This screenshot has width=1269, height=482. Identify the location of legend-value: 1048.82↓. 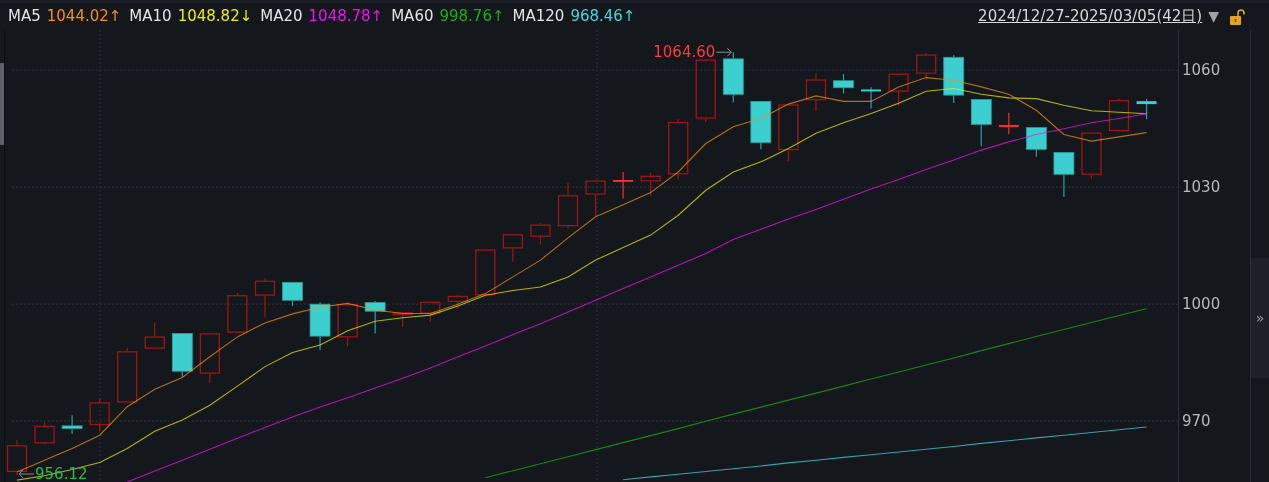
(215, 17).